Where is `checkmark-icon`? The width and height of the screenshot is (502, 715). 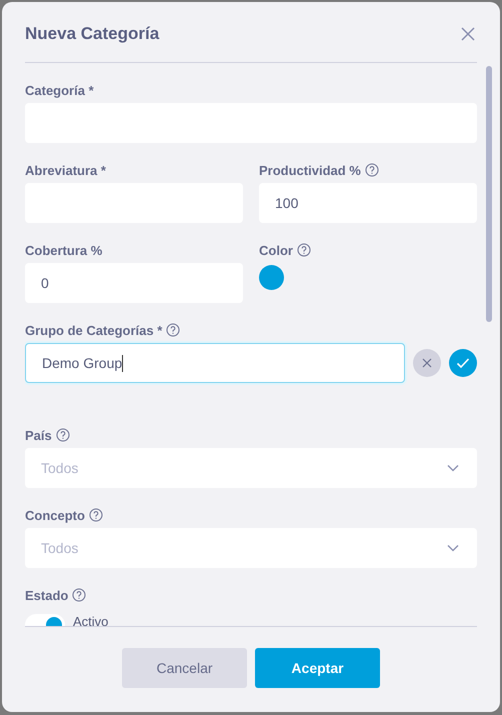 checkmark-icon is located at coordinates (463, 363).